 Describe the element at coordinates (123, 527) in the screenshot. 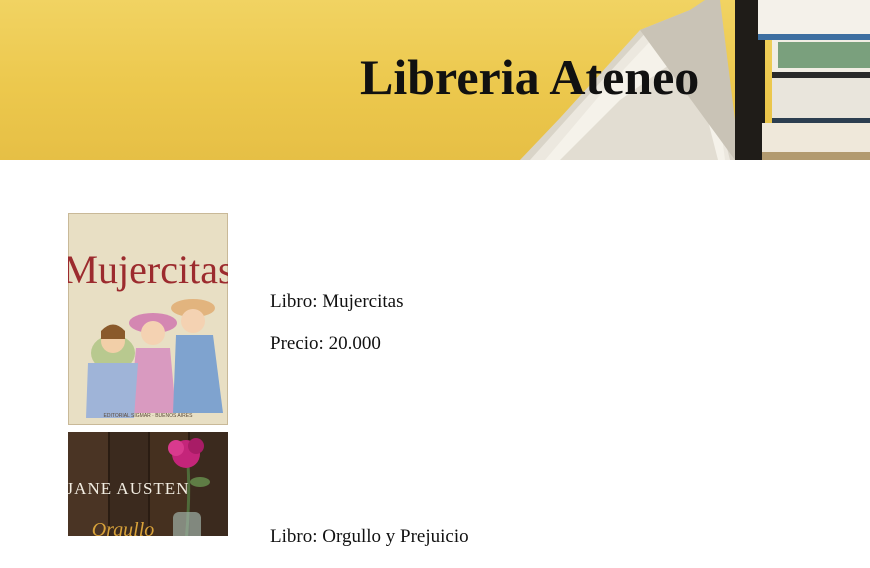

I see `cover-title: Orgullo` at that location.